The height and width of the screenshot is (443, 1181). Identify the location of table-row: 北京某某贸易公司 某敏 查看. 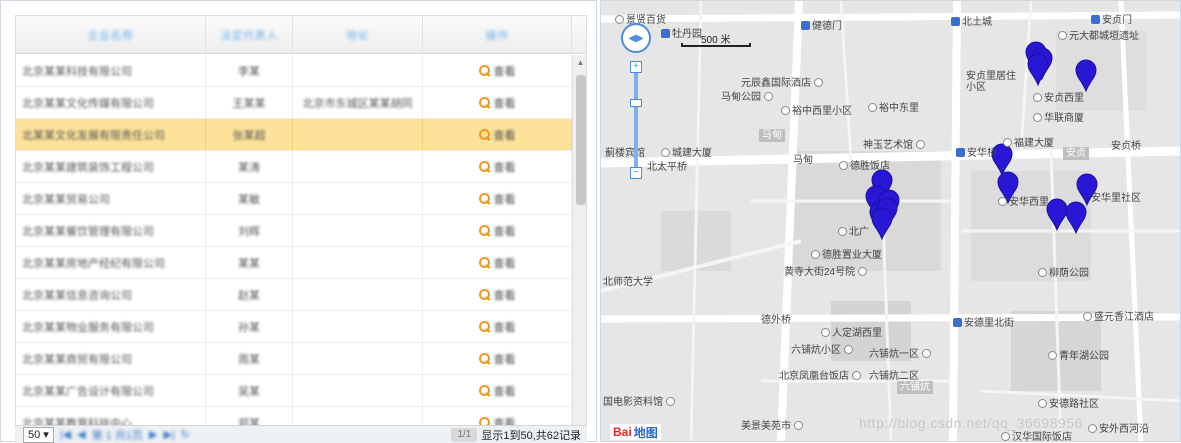
(294, 199).